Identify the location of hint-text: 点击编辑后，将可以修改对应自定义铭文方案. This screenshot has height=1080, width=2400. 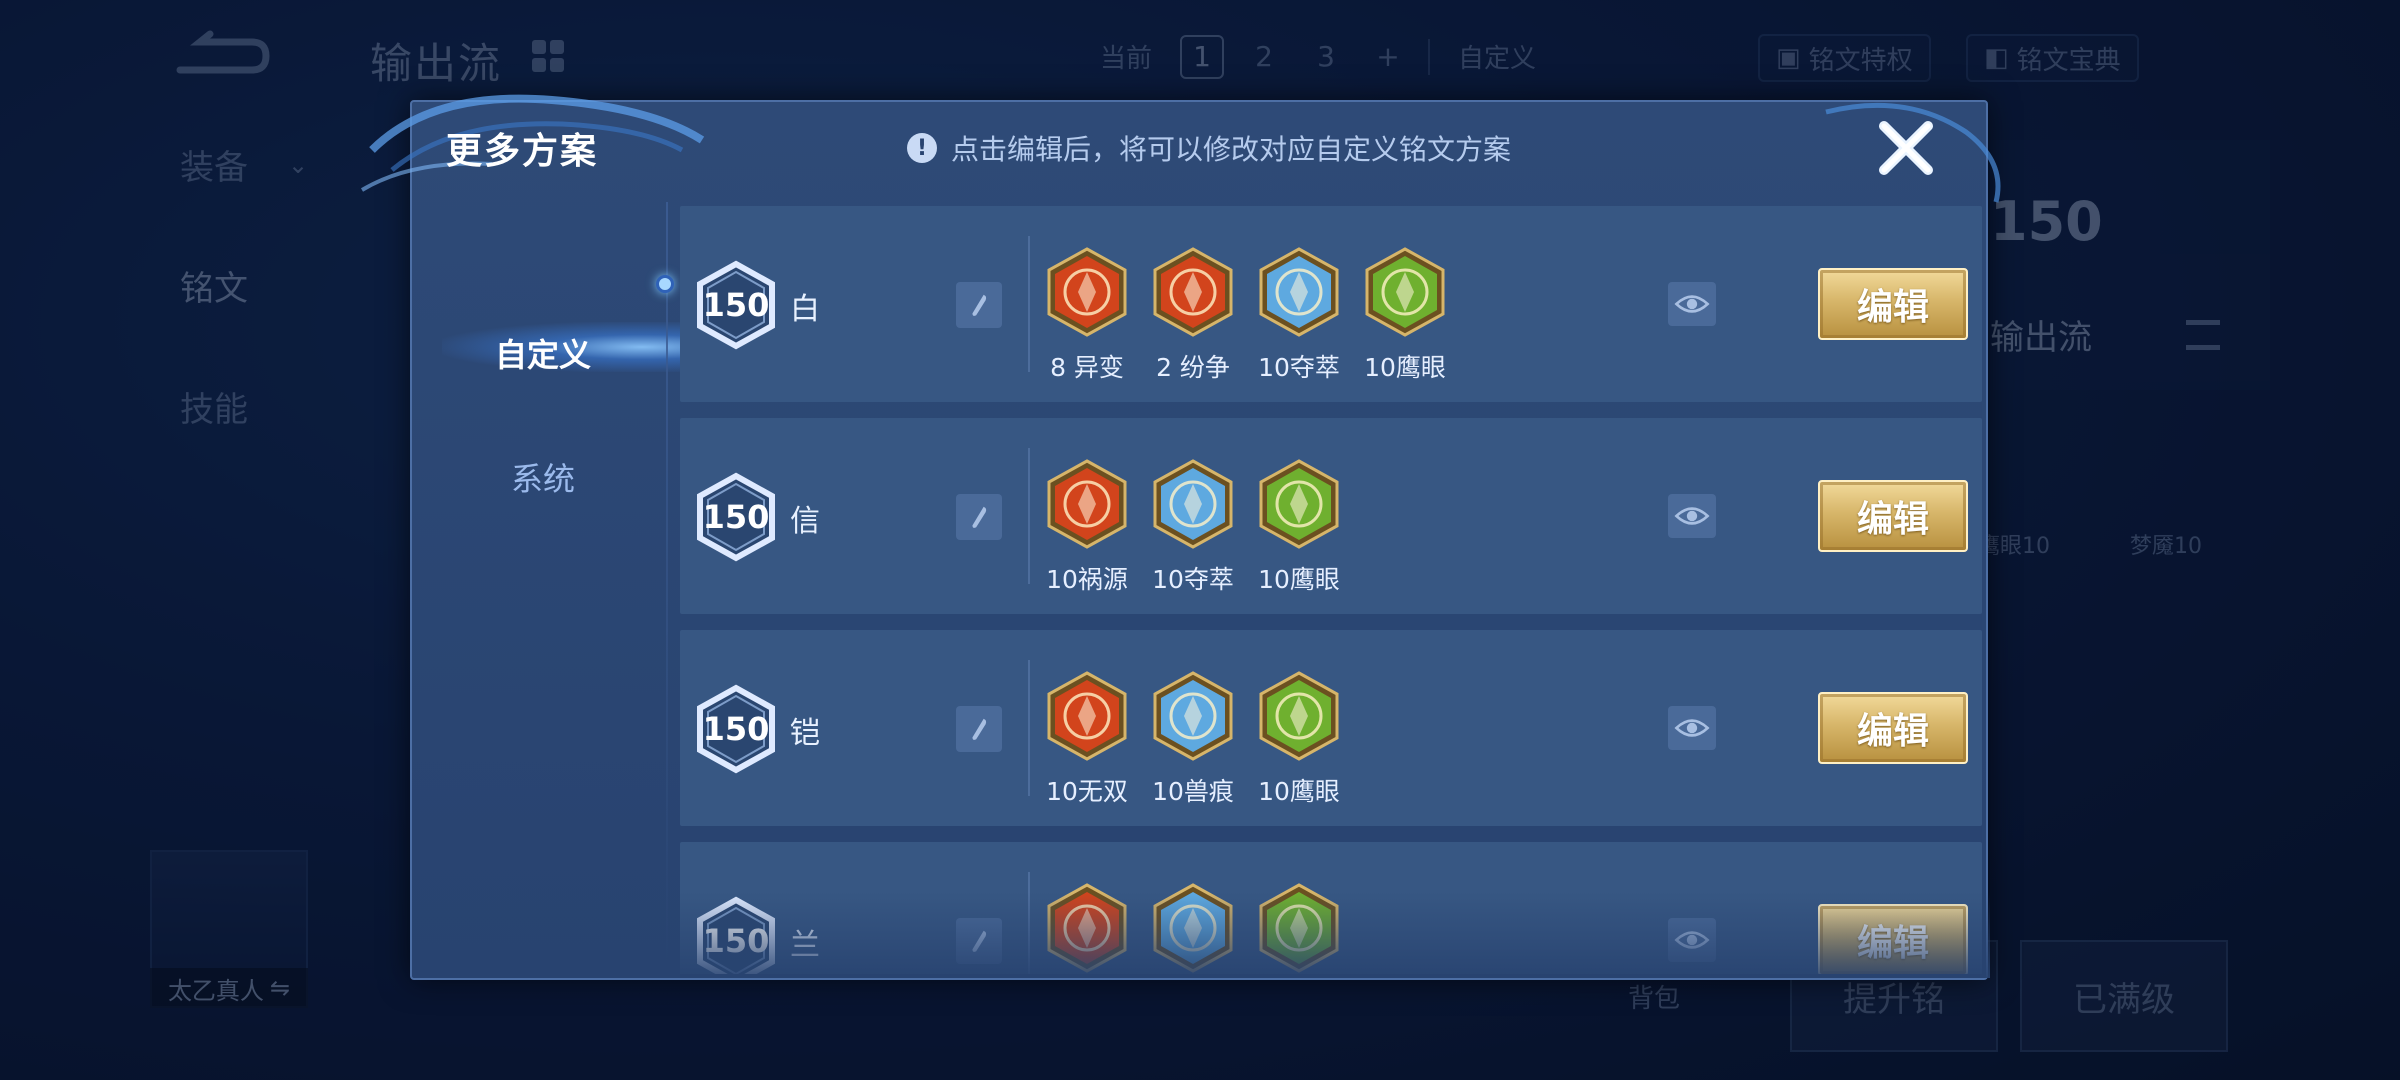
(1231, 149).